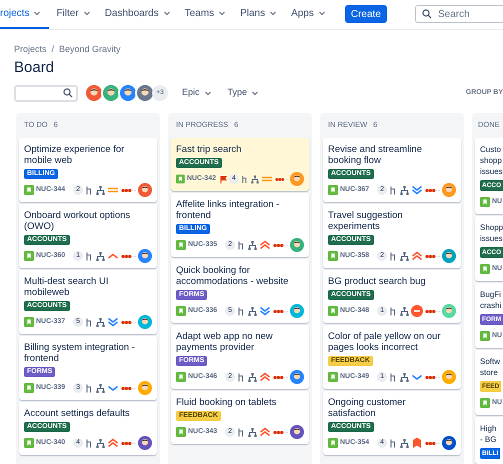  I want to click on issue-title: Fast trip search, so click(209, 149).